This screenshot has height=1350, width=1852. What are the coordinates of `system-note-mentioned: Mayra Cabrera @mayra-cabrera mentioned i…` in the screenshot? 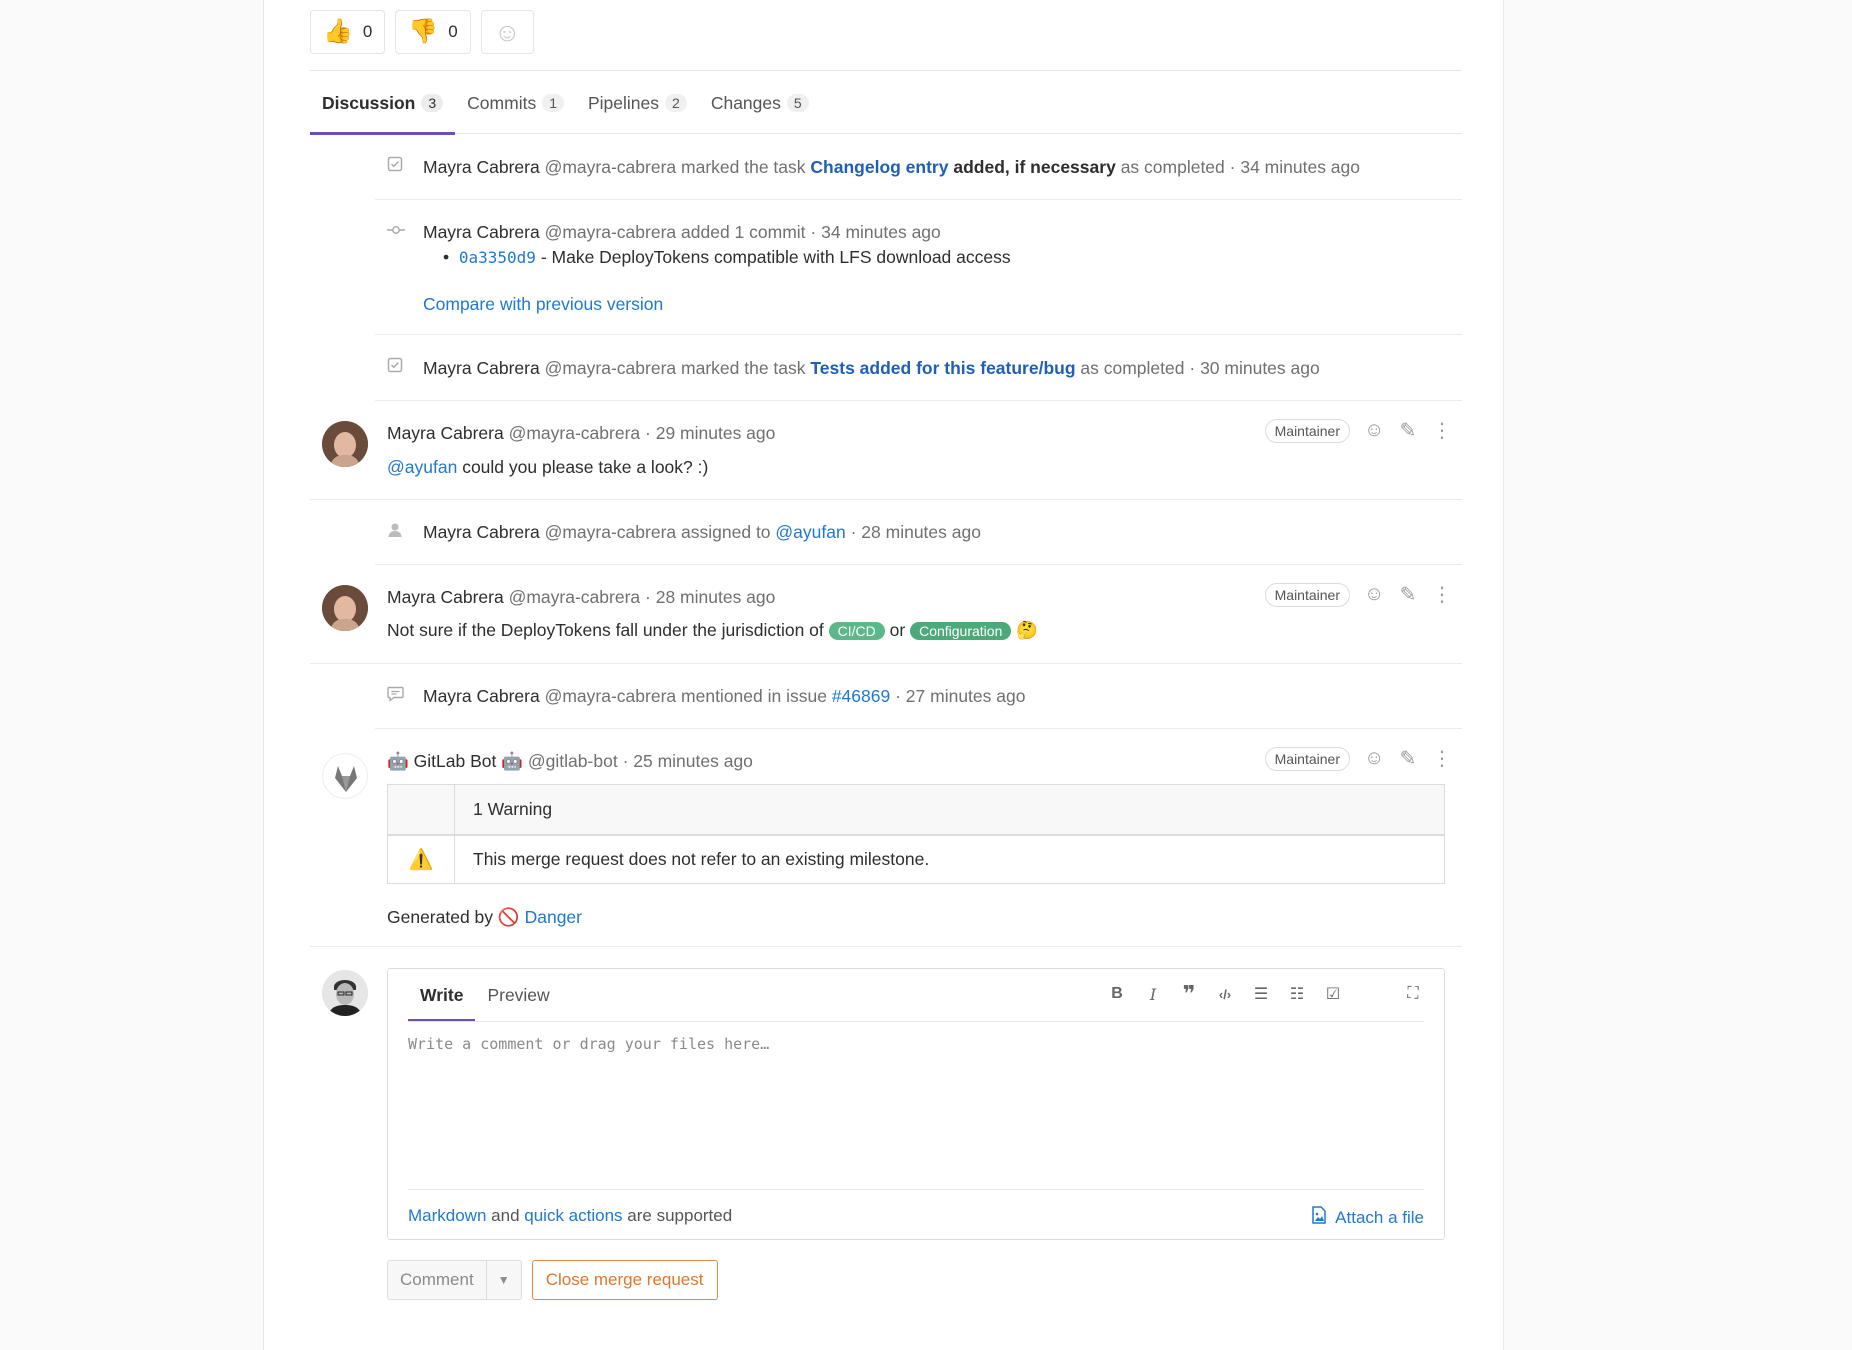 It's located at (918, 696).